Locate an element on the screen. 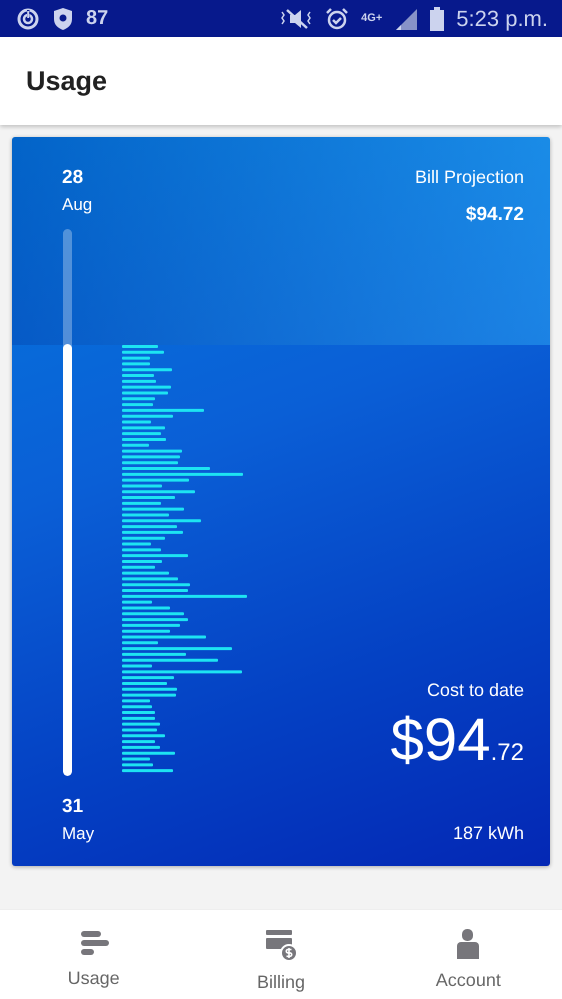 Image resolution: width=562 pixels, height=999 pixels. person-icon is located at coordinates (468, 944).